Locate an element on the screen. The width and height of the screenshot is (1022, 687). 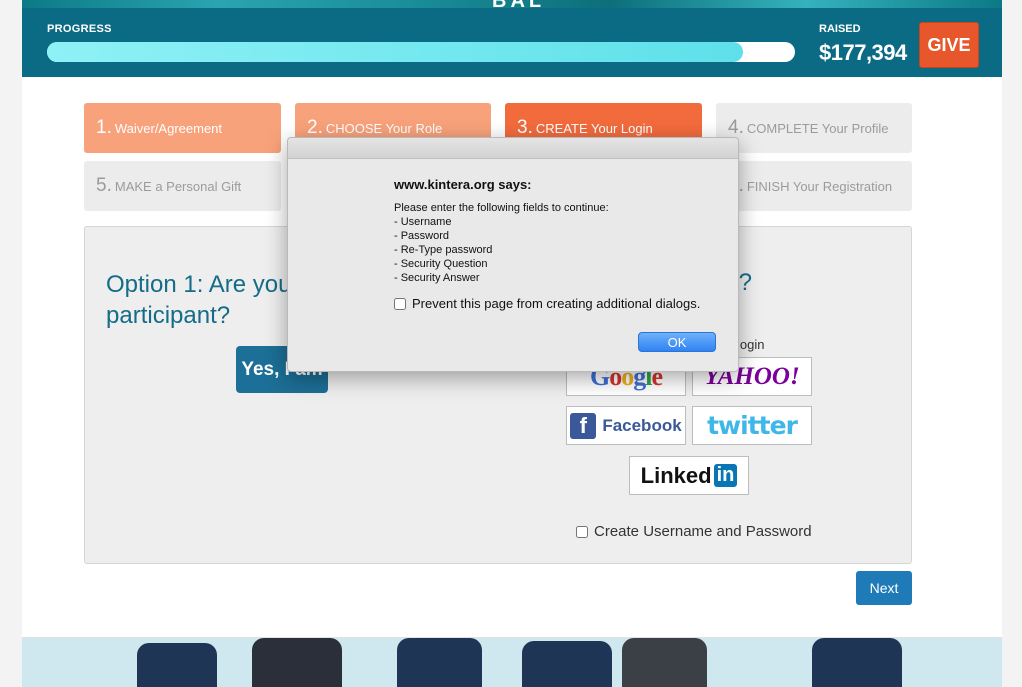
step-label: FINISH Your Registration is located at coordinates (819, 186).